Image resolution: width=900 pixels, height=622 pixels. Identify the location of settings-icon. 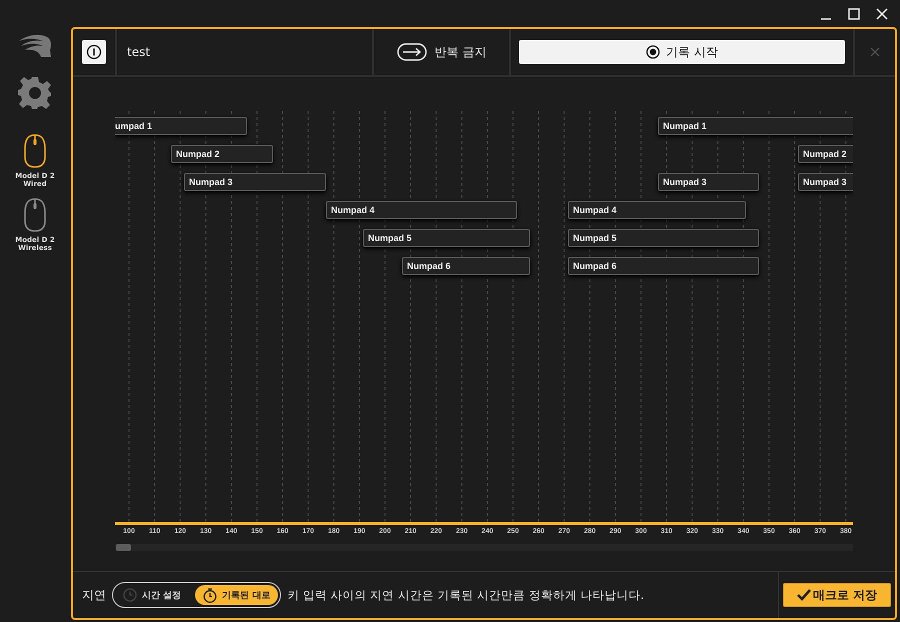
(35, 93).